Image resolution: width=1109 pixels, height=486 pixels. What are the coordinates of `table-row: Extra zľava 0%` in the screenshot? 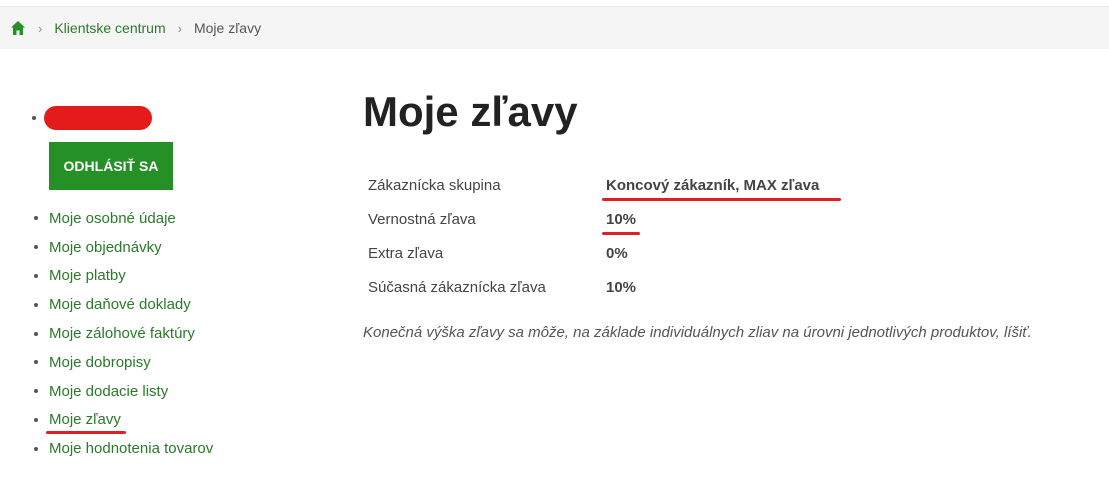 It's located at (593, 253).